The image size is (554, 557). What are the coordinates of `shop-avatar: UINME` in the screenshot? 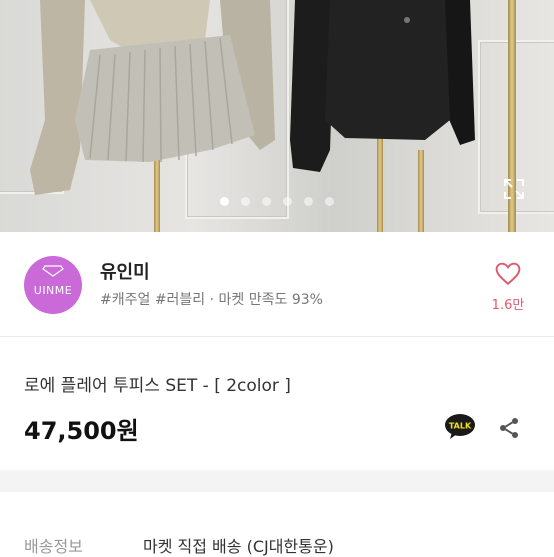 It's located at (53, 285).